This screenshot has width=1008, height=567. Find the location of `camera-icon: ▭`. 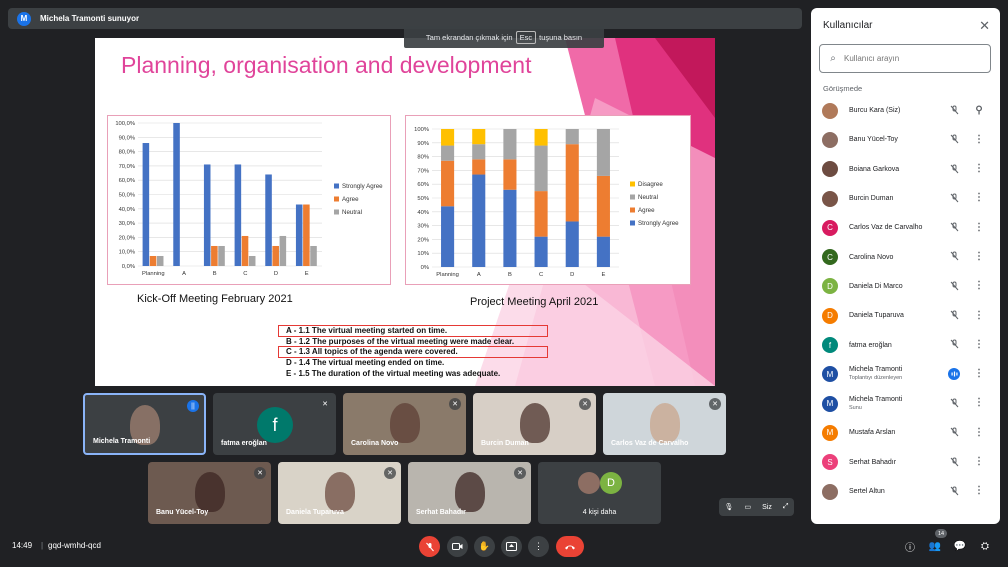

camera-icon: ▭ is located at coordinates (747, 507).